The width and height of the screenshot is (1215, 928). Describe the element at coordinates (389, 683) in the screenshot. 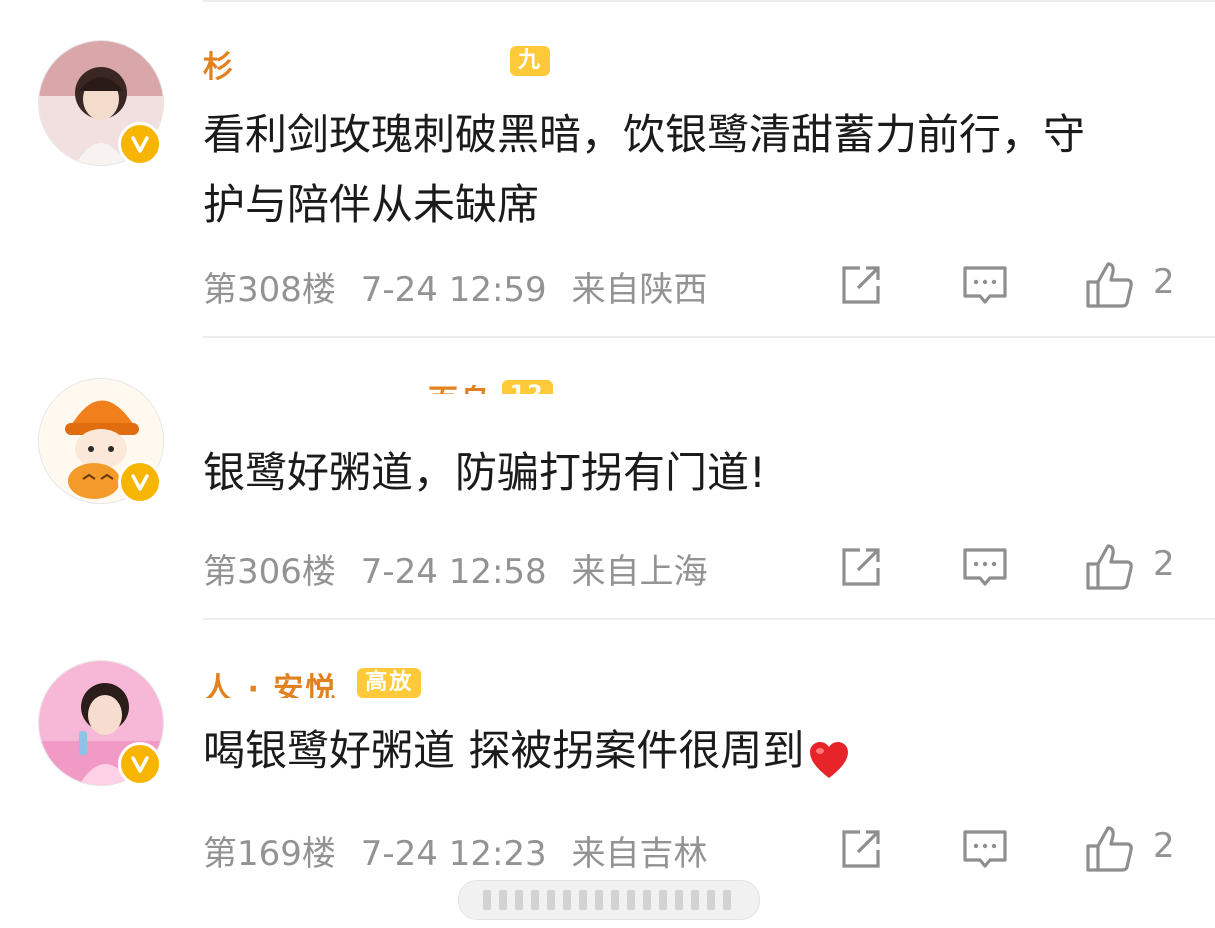

I see `user-tag: 高放` at that location.